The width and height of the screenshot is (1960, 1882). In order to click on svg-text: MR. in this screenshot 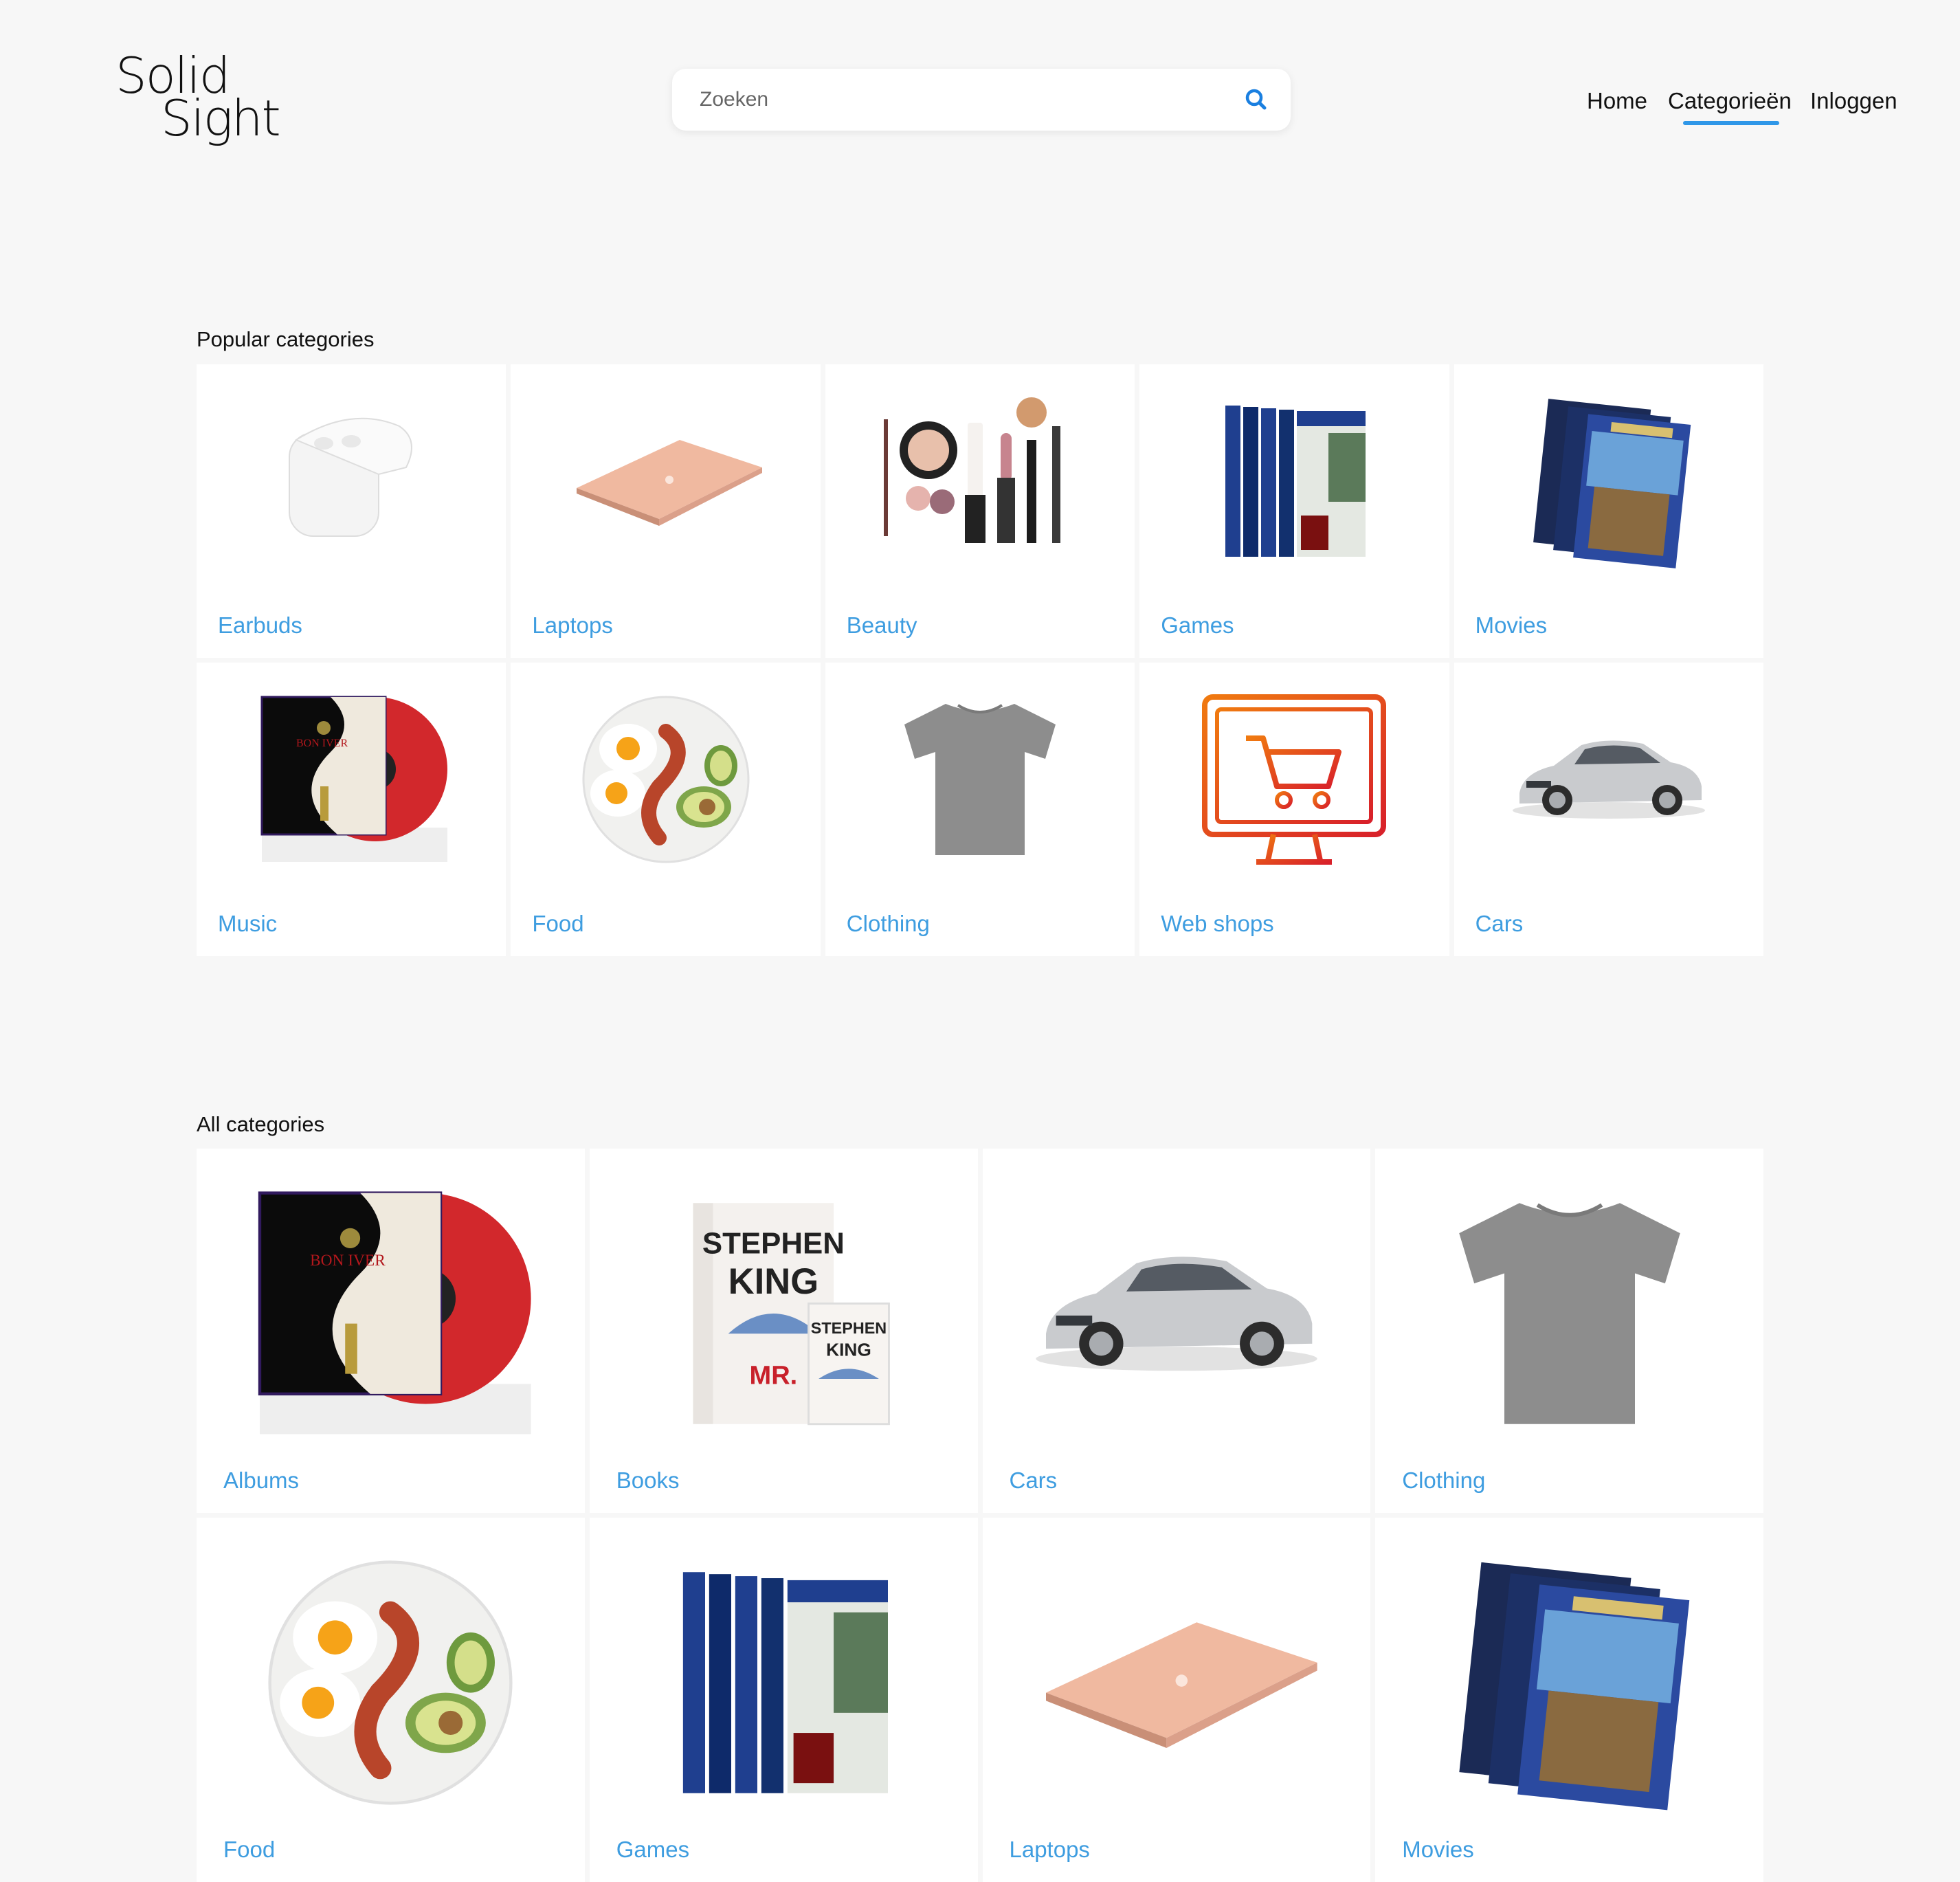, I will do `click(774, 1376)`.